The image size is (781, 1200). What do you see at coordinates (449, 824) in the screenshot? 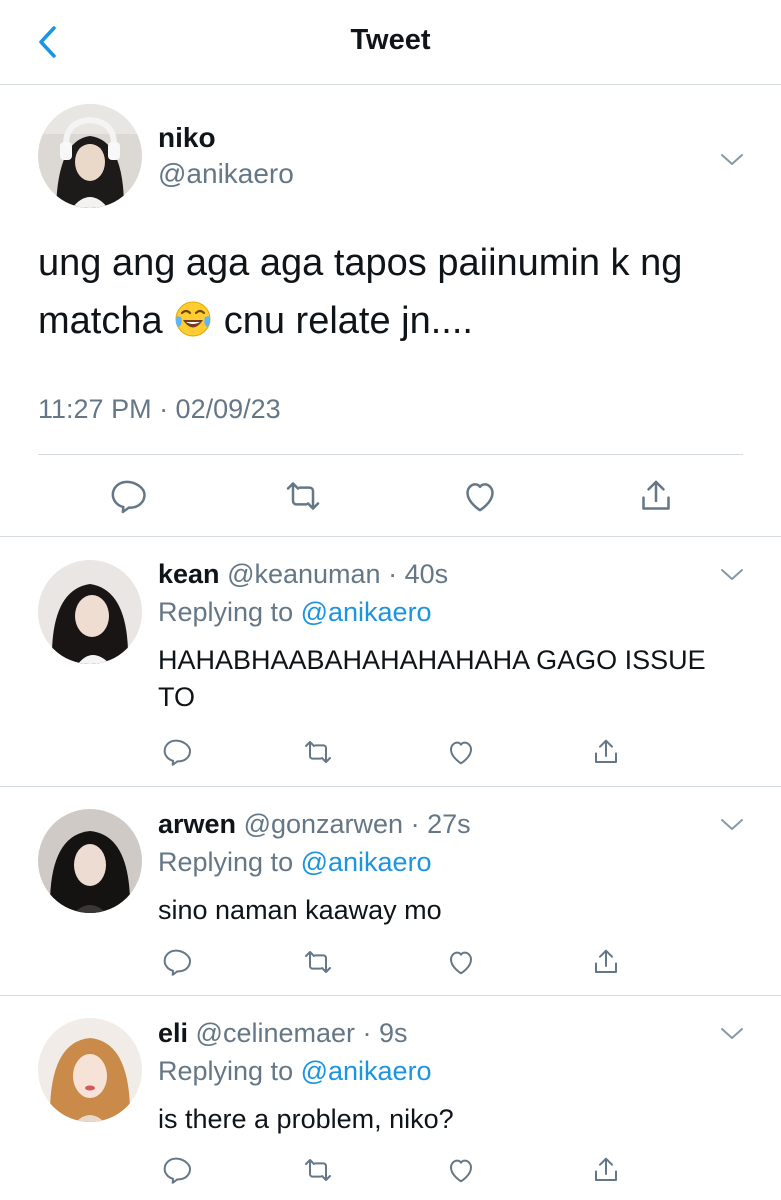
I see `reply-time: 27s` at bounding box center [449, 824].